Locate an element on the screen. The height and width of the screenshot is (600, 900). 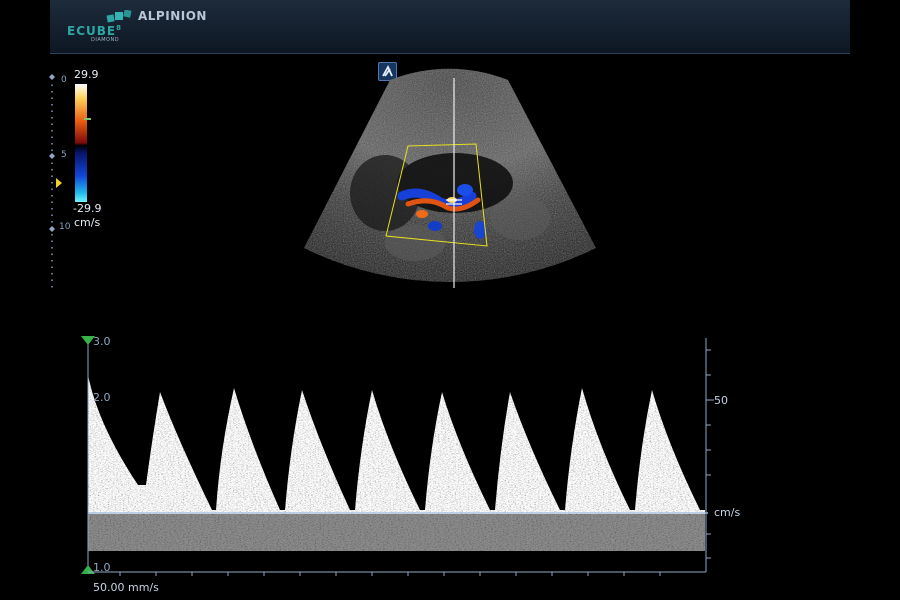
depth-label-5: 5 is located at coordinates (64, 155).